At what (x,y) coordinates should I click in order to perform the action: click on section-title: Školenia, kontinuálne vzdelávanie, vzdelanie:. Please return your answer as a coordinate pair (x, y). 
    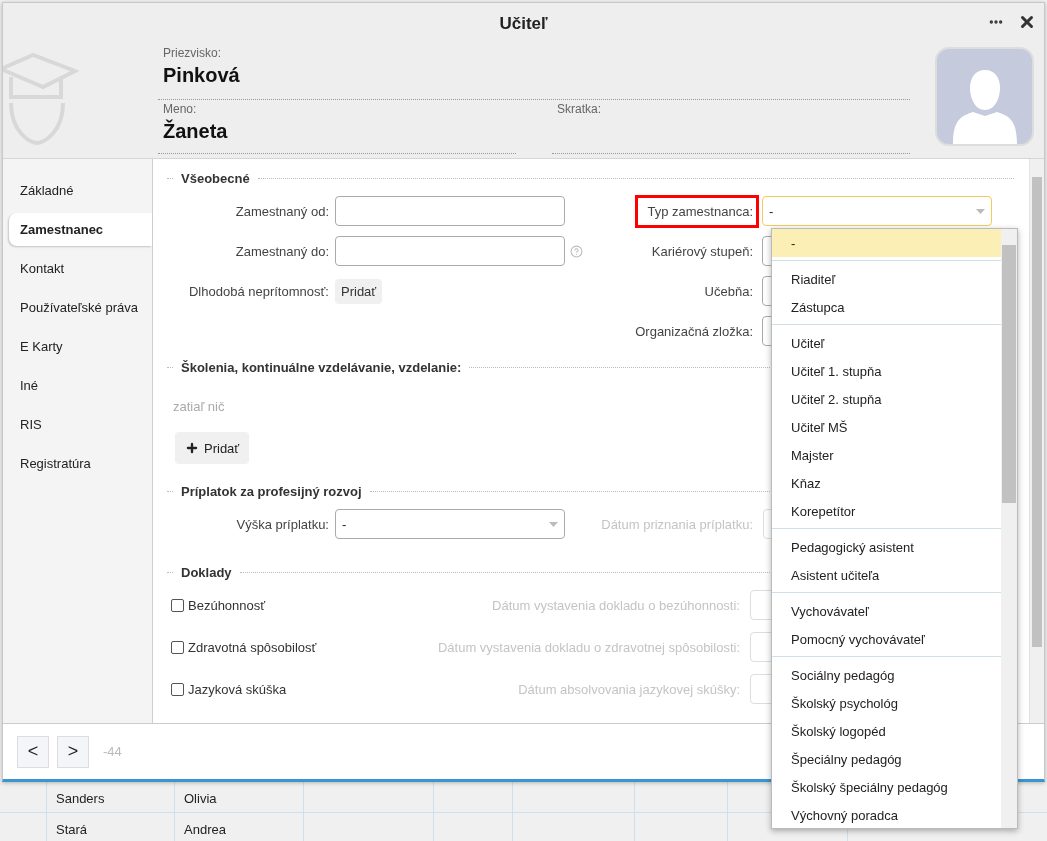
    Looking at the image, I should click on (321, 367).